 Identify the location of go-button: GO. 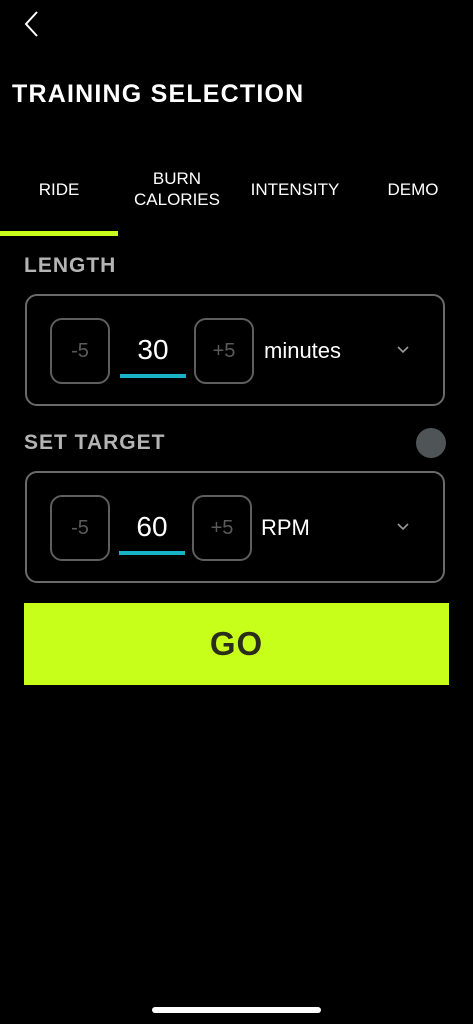
(236, 644).